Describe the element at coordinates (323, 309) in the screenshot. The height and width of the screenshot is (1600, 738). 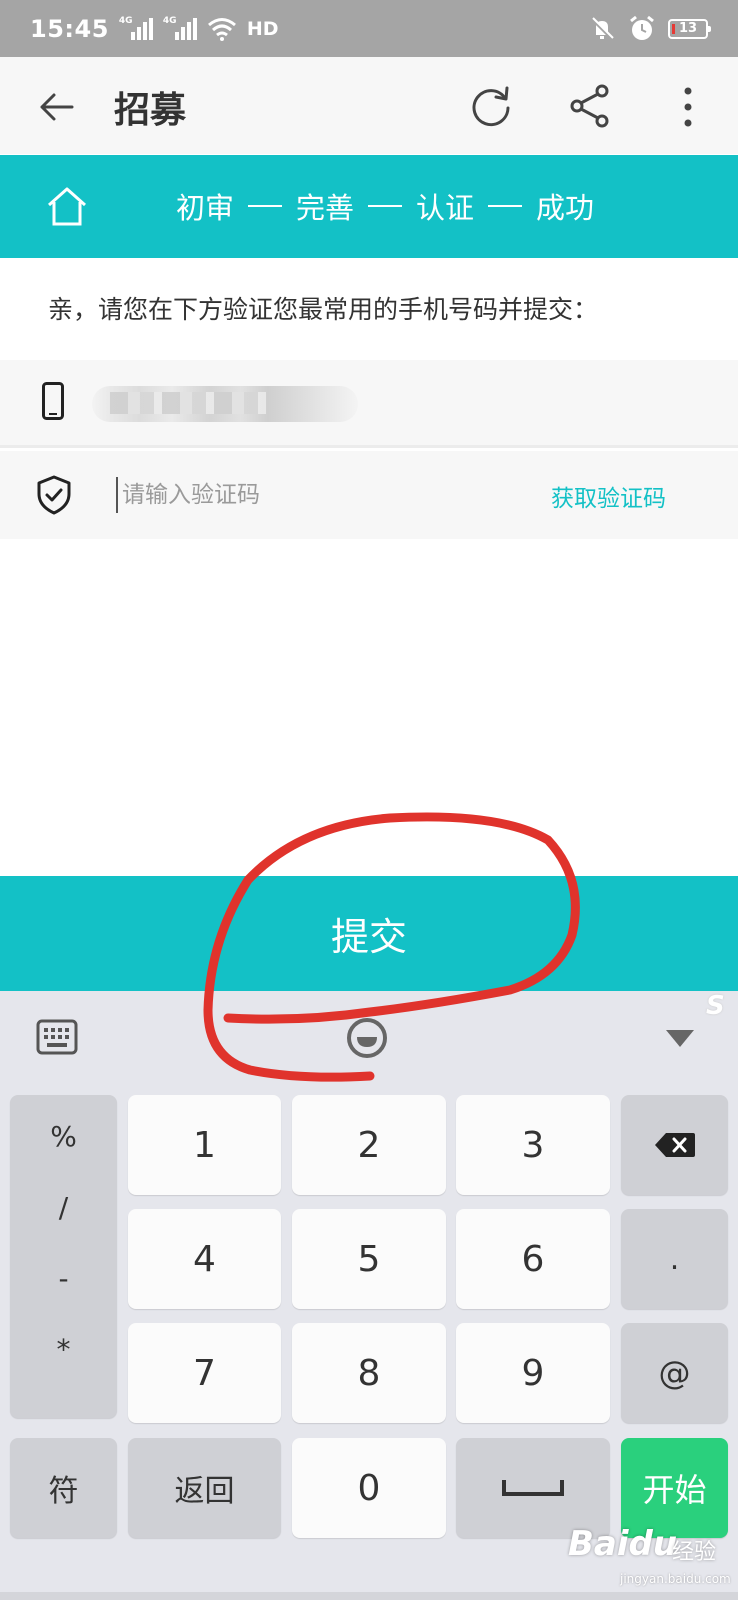
I see `instruction-text: 亲，请您在下方验证您最常用的手机号码并提交：` at that location.